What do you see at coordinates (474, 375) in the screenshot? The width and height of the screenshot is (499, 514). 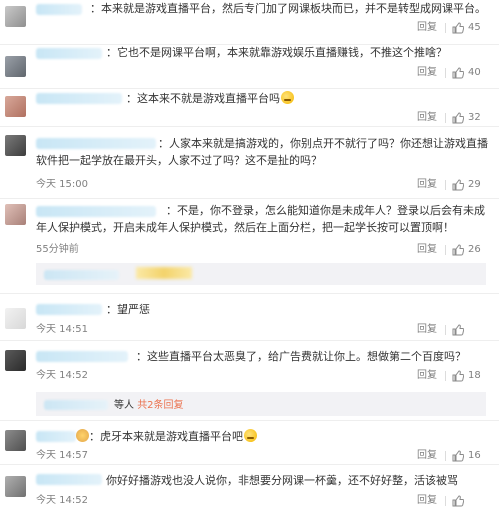 I see `like-count: 18` at bounding box center [474, 375].